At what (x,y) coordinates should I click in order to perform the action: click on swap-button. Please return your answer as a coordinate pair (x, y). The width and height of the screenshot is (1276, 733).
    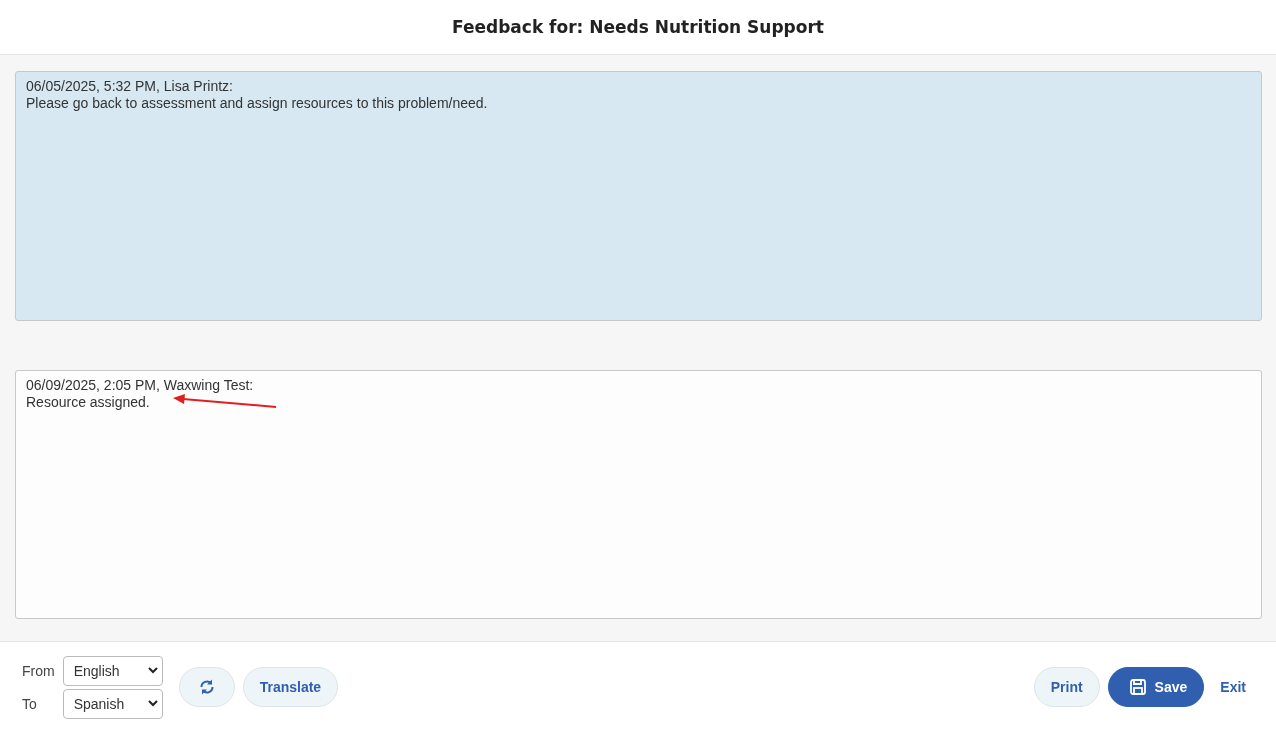
    Looking at the image, I should click on (206, 687).